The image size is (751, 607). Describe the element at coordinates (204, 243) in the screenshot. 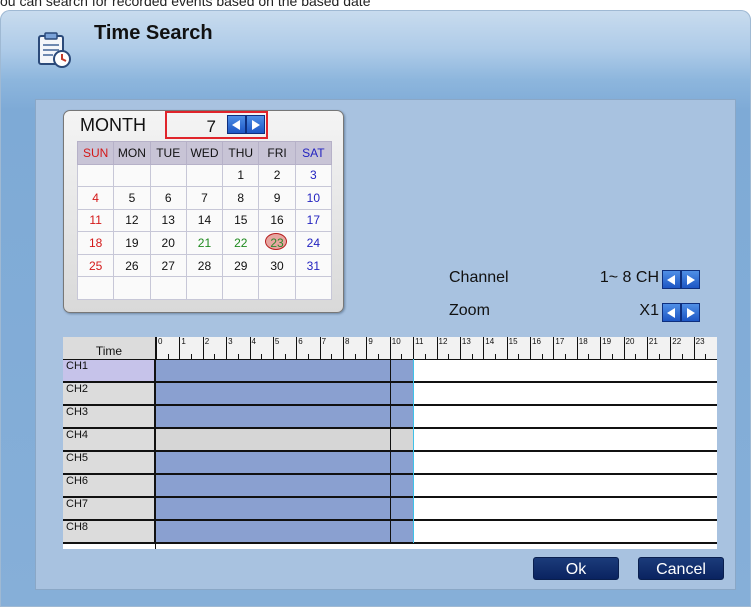

I see `calendar-day-recorded: 21` at that location.